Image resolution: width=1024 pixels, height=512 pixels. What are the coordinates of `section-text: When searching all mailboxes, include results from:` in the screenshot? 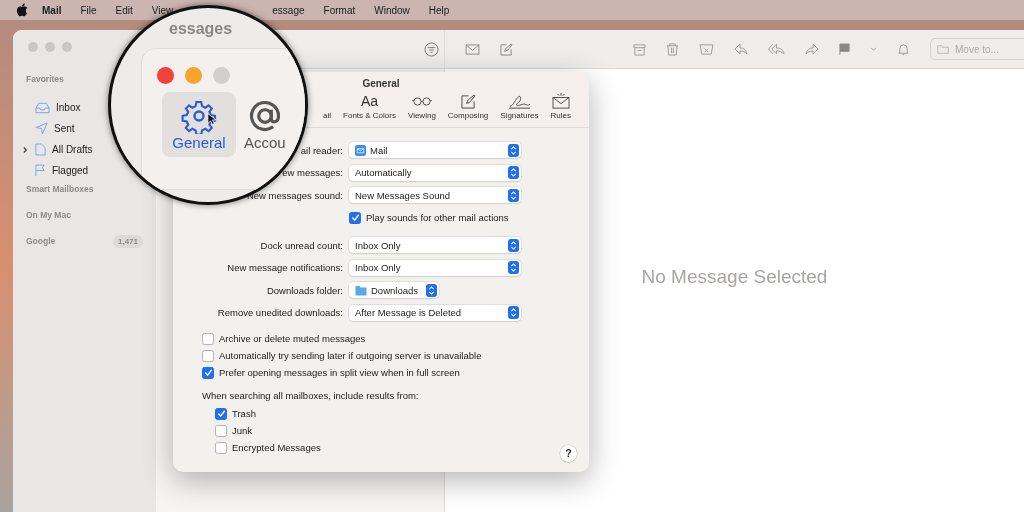 It's located at (310, 395).